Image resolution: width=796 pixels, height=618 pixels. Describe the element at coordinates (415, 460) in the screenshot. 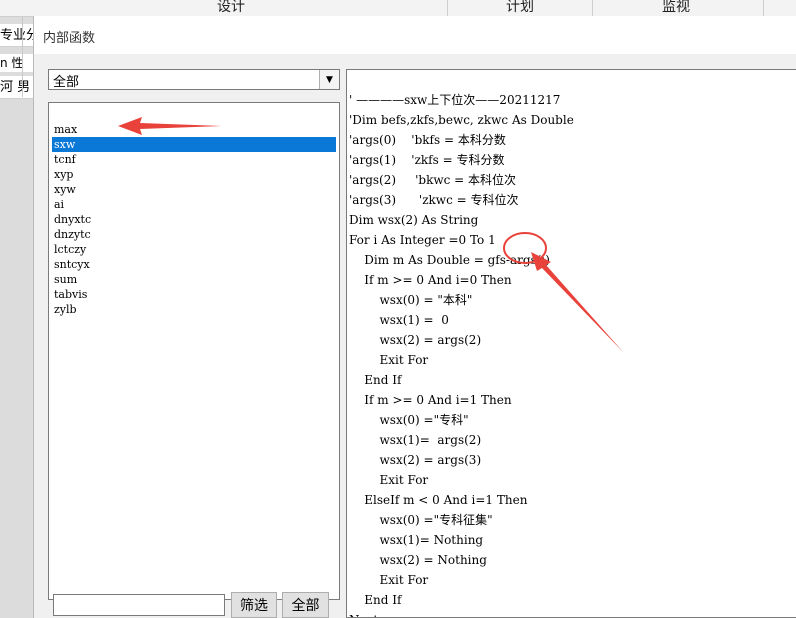

I see `code-line: wsx(2) = args(3)` at that location.